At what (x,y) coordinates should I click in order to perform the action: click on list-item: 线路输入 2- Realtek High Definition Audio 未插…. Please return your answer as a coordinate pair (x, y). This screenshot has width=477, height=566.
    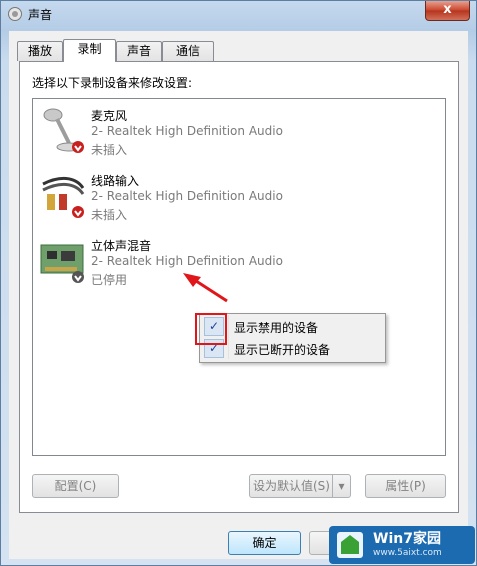
    Looking at the image, I should click on (238, 202).